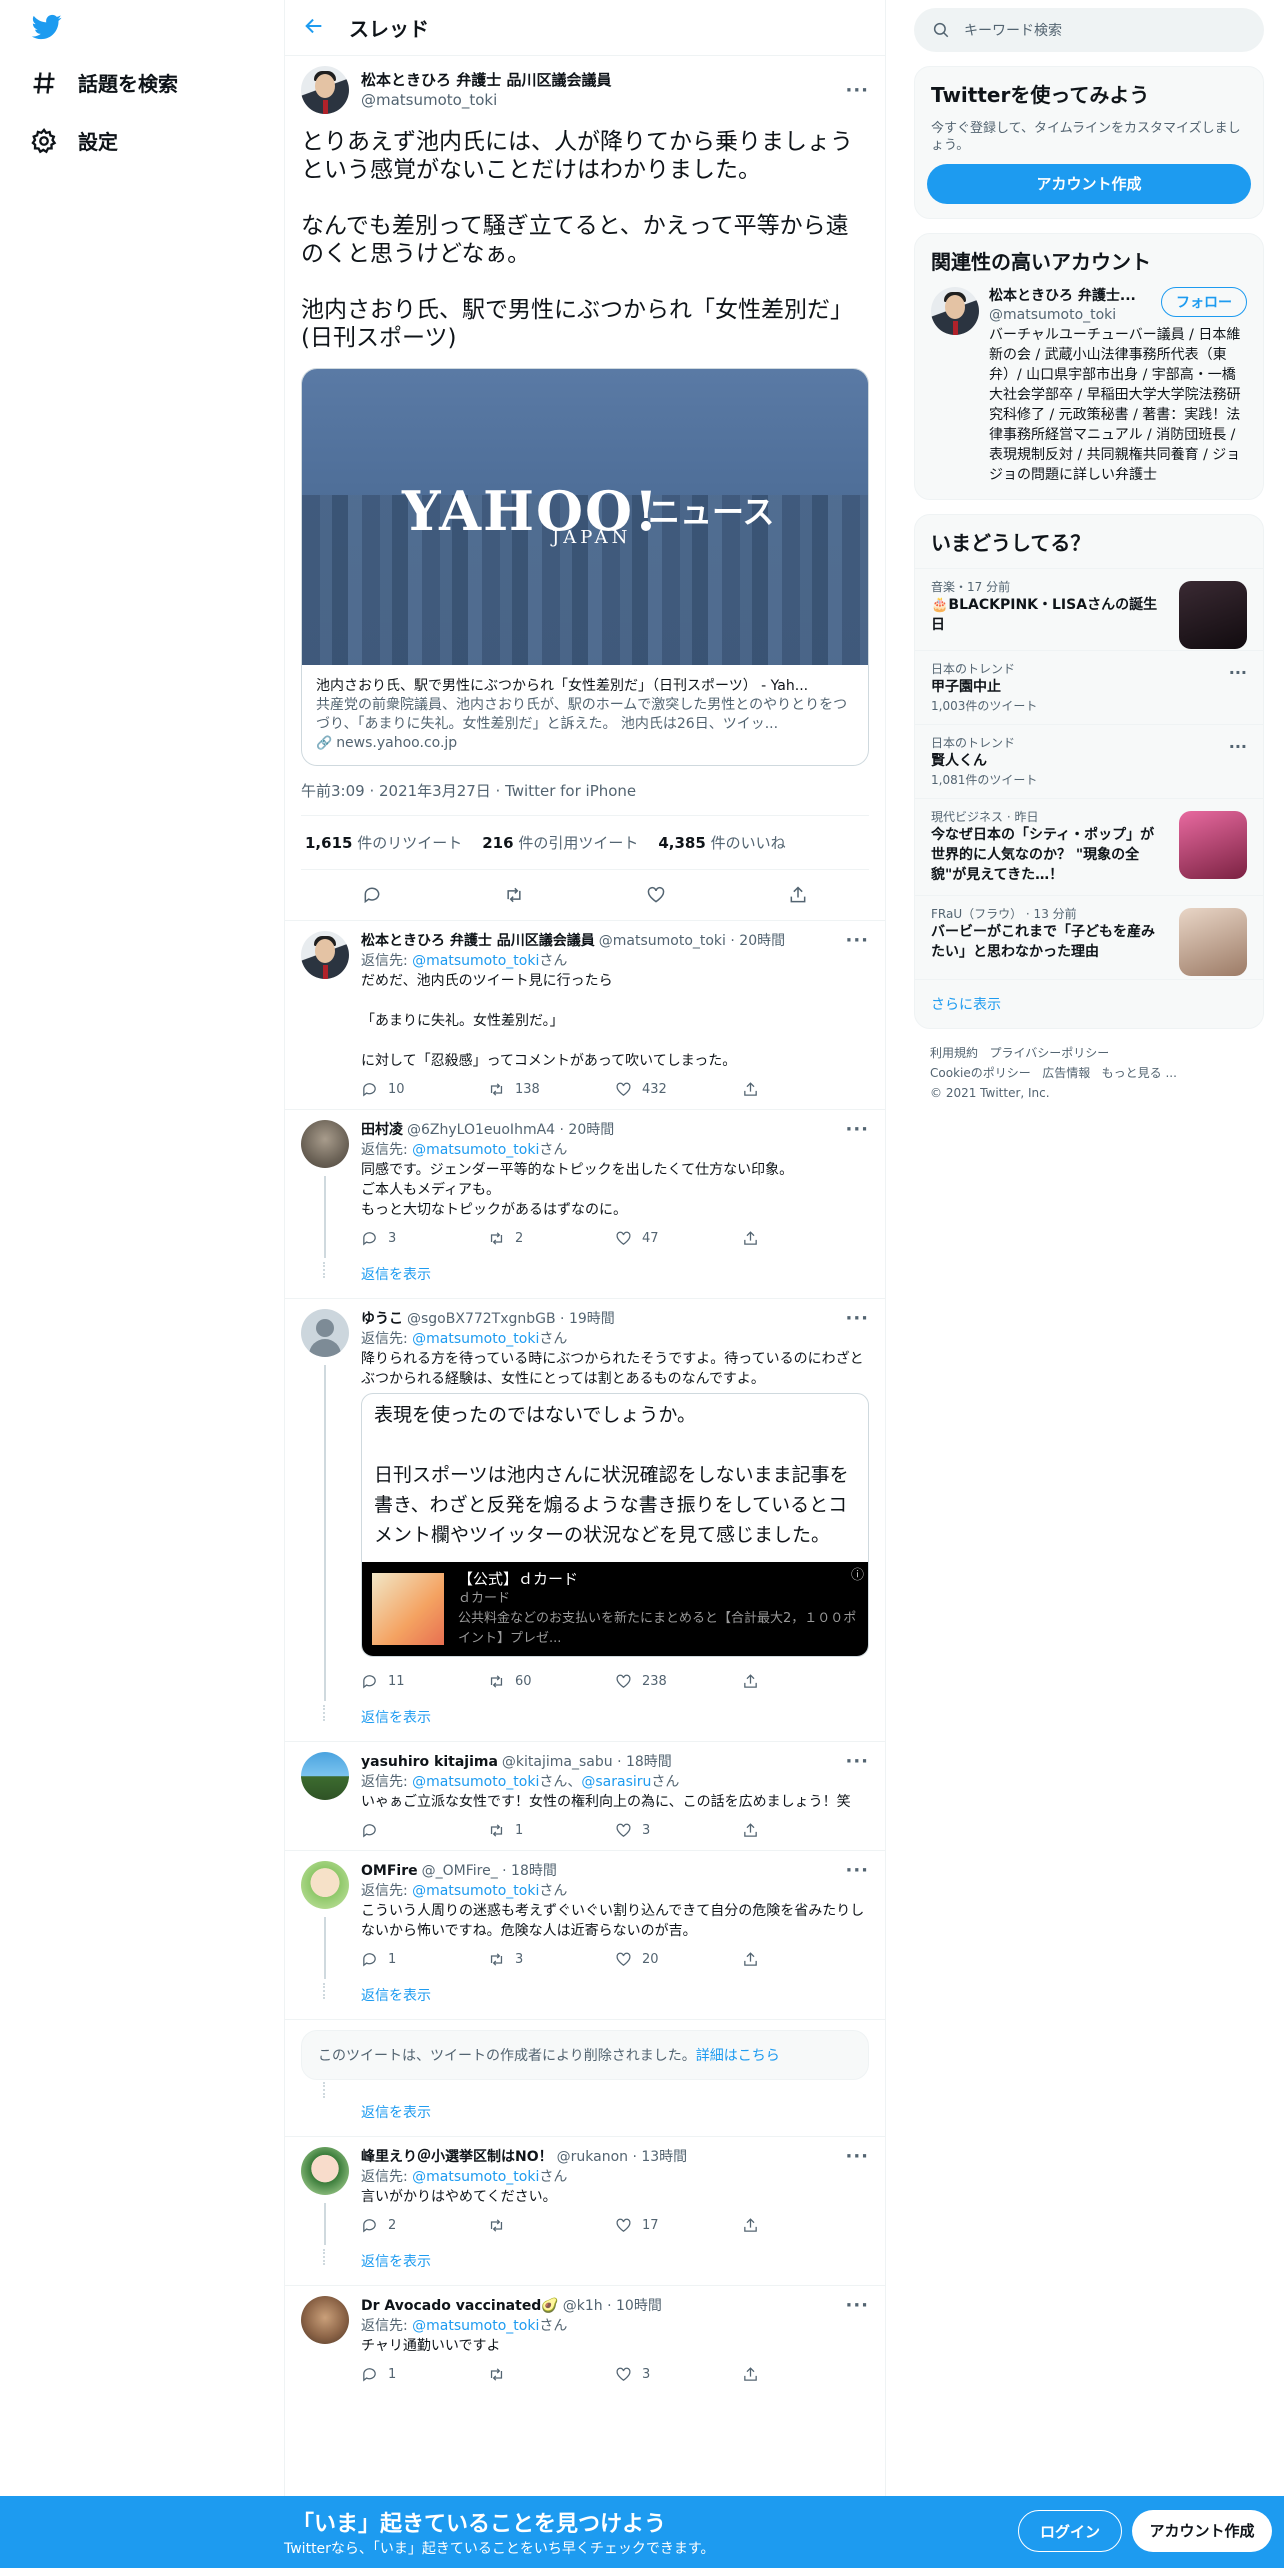  Describe the element at coordinates (382, 1130) in the screenshot. I see `author-name: 田村凌` at that location.